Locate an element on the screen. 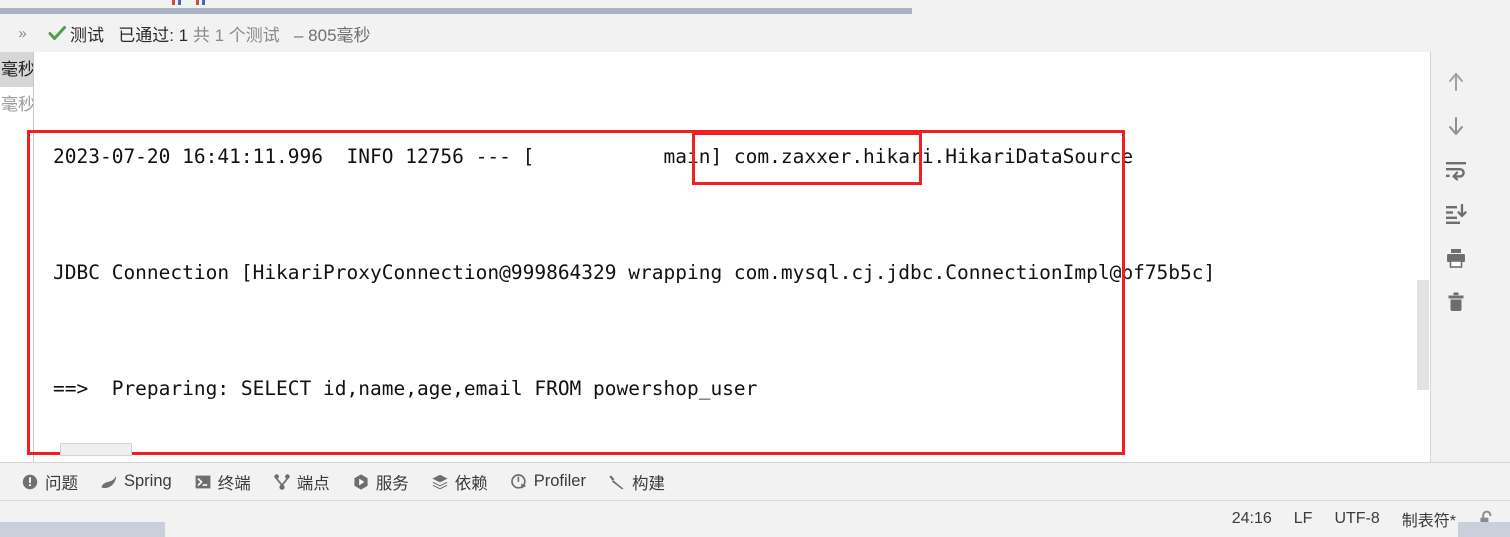 This screenshot has height=537, width=1510. file-encoding: UTF-8 is located at coordinates (1356, 519).